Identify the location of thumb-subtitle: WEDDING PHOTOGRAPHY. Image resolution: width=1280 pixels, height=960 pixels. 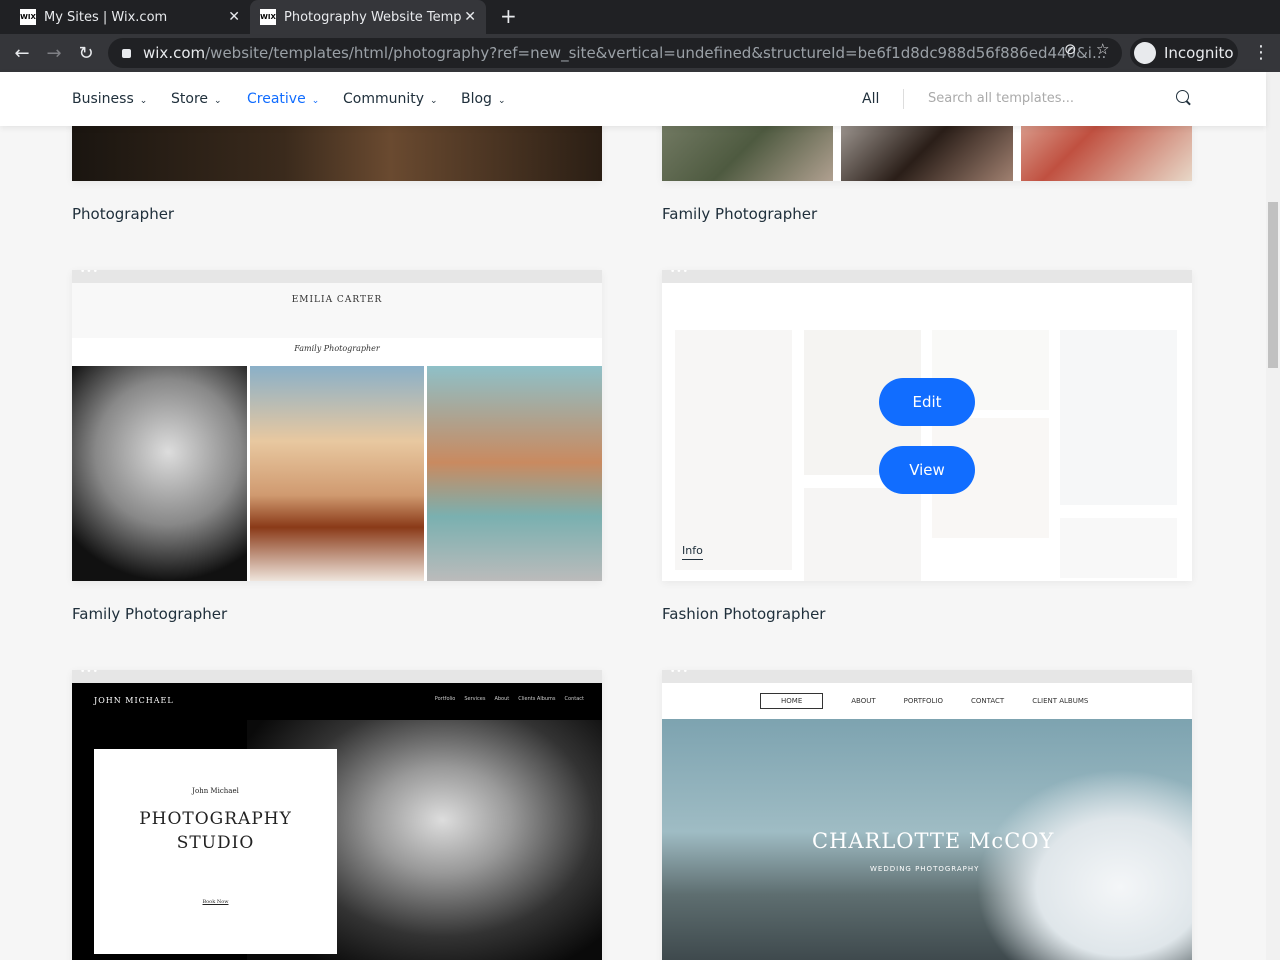
(925, 869).